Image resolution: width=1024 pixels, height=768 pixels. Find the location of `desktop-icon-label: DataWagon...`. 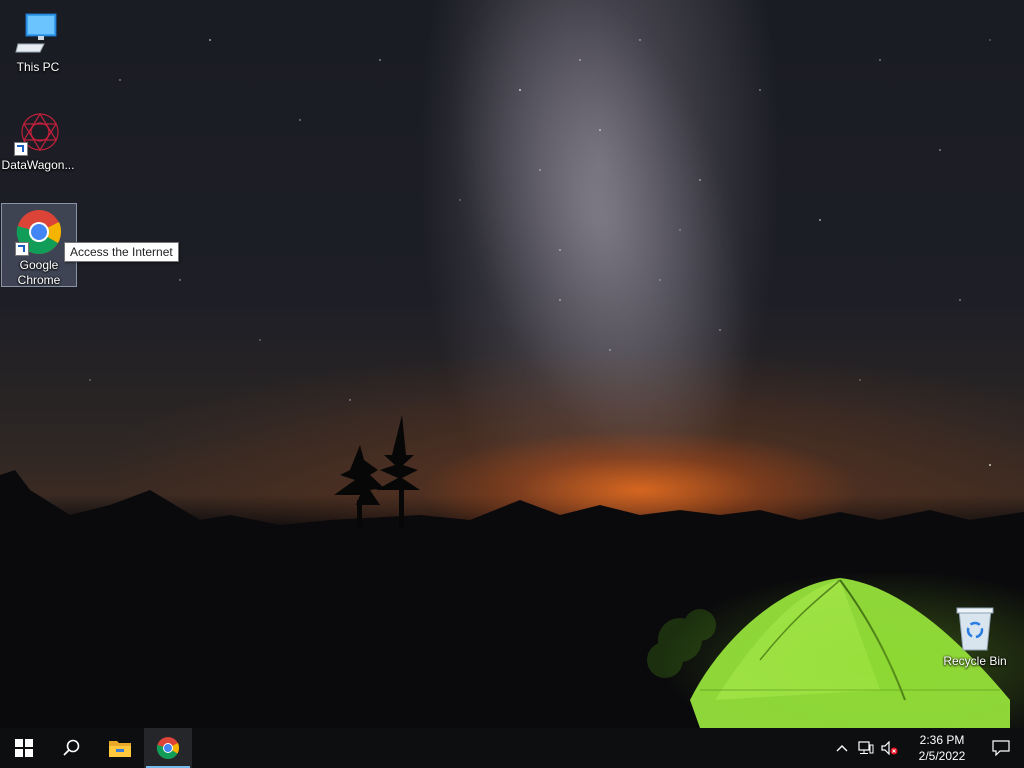

desktop-icon-label: DataWagon... is located at coordinates (38, 165).